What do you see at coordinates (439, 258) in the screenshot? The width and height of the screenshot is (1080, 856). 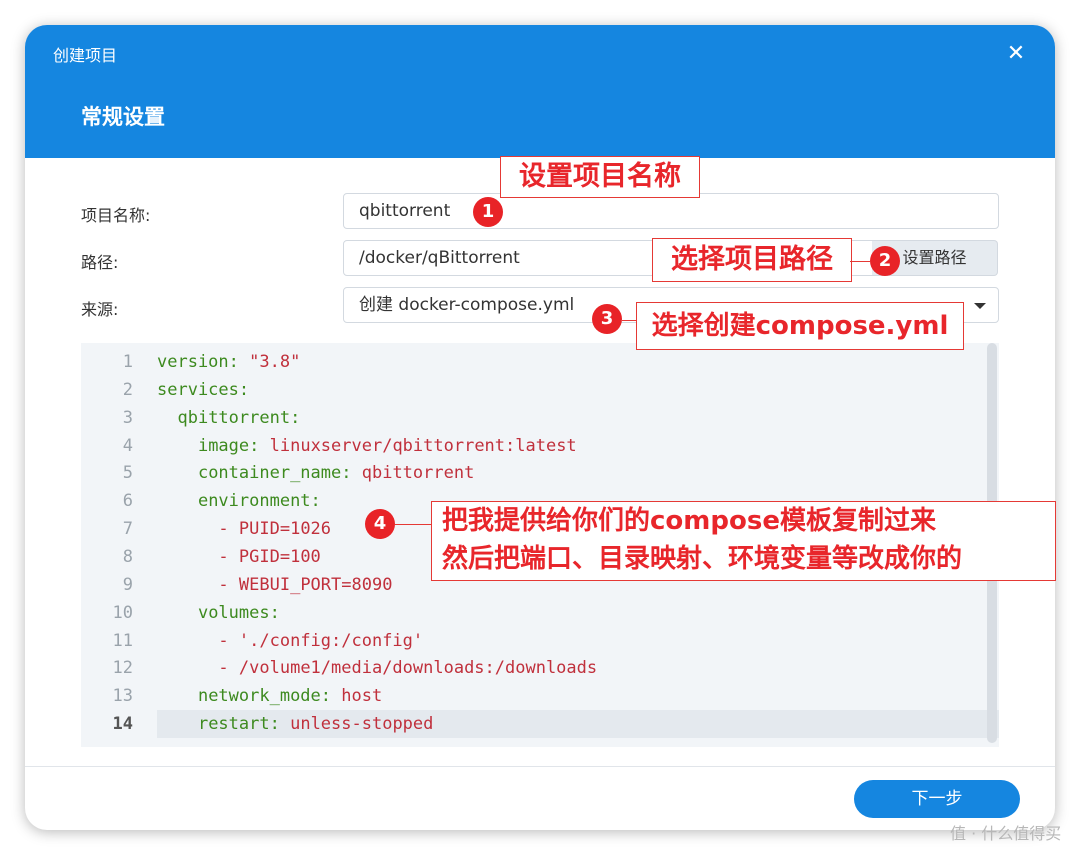 I see `path-value: /docker/qBittorrent` at bounding box center [439, 258].